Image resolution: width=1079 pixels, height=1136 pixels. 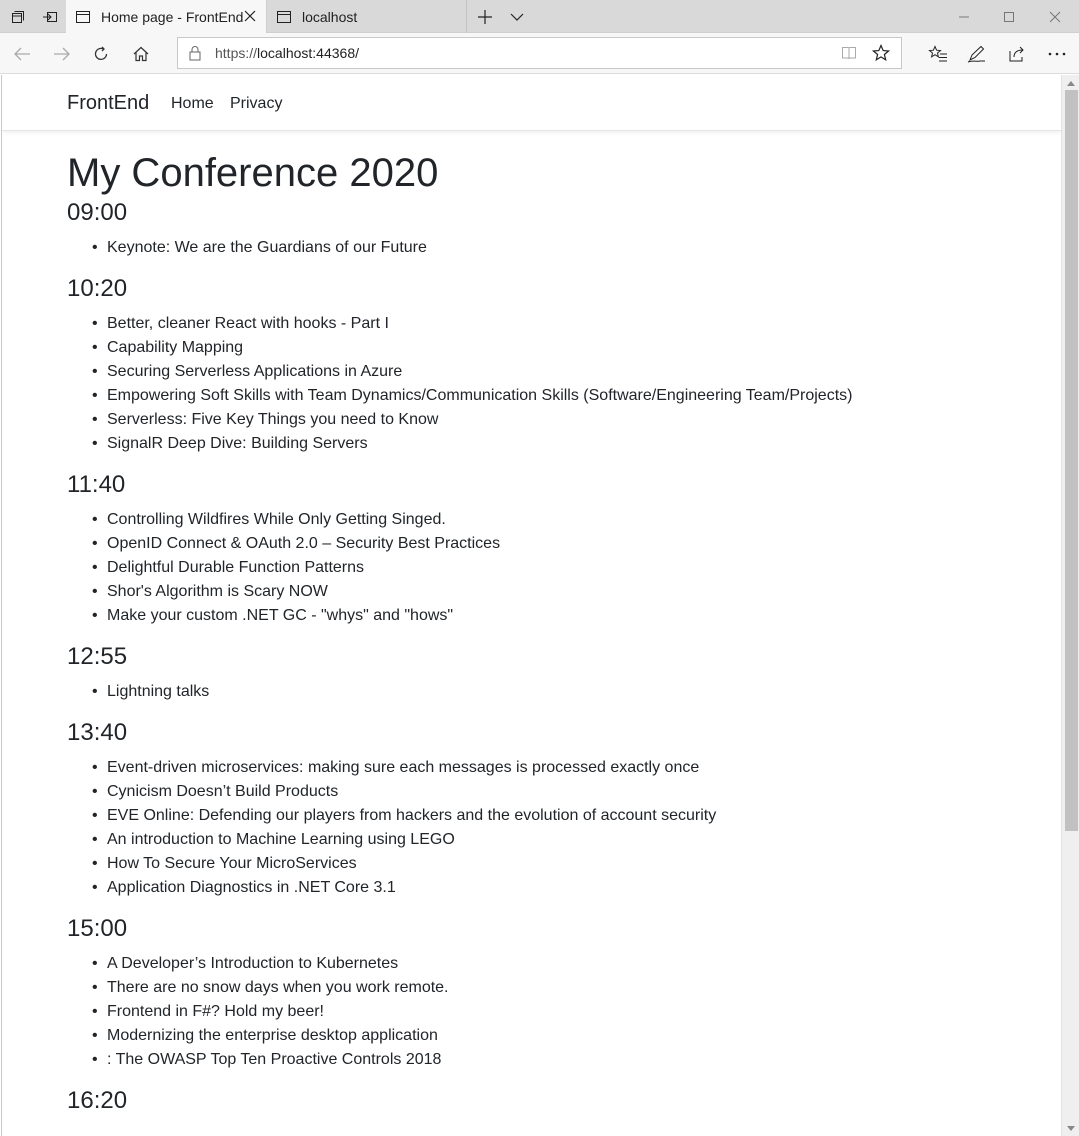 What do you see at coordinates (569, 592) in the screenshot?
I see `session-item: Shor's Algorithm is Scary NOW` at bounding box center [569, 592].